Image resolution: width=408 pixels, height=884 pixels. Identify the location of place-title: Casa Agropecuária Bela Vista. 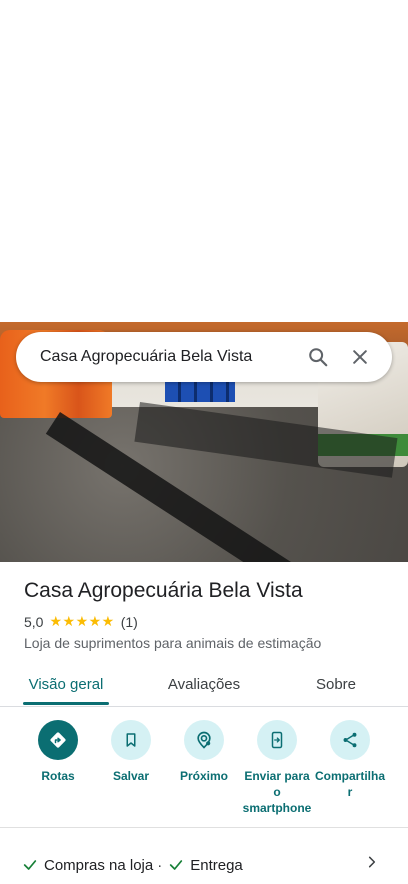
(163, 590).